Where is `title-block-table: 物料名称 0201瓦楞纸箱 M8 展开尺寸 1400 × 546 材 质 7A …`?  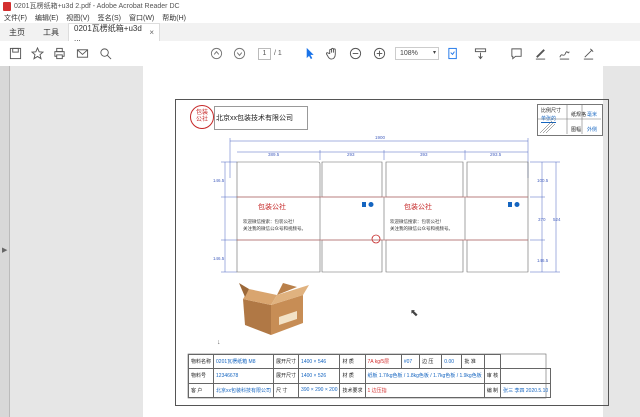
title-block-table: 物料名称 0201瓦楞纸箱 M8 展开尺寸 1400 × 546 材 质 7A … is located at coordinates (369, 376).